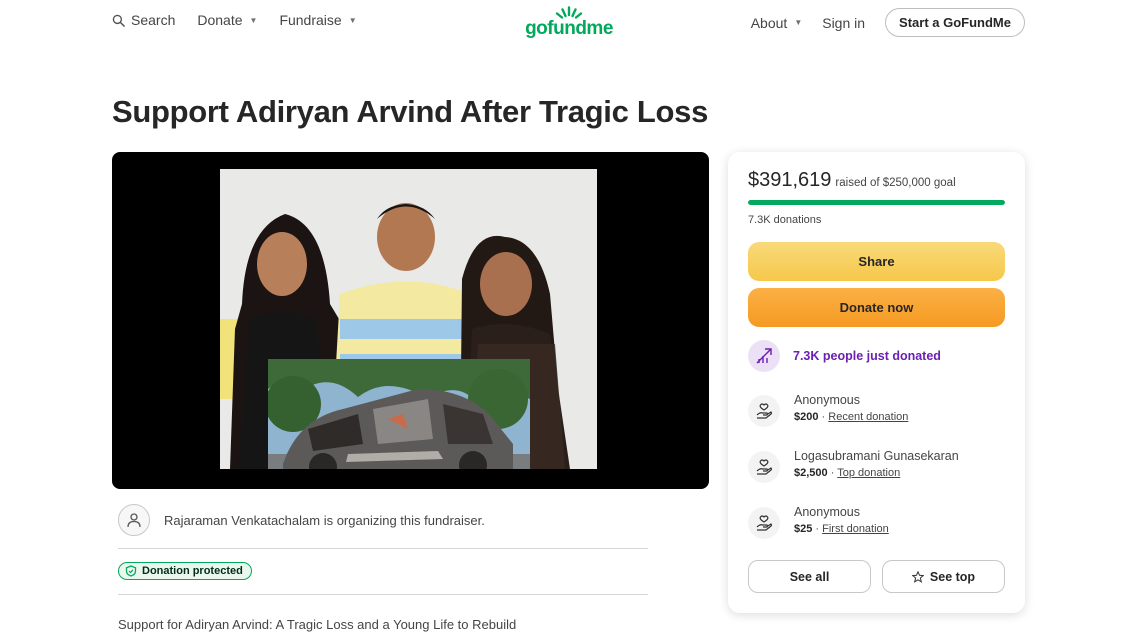 The height and width of the screenshot is (641, 1140). I want to click on nav-left: Search Donate ▼ Fundraise ▼, so click(234, 20).